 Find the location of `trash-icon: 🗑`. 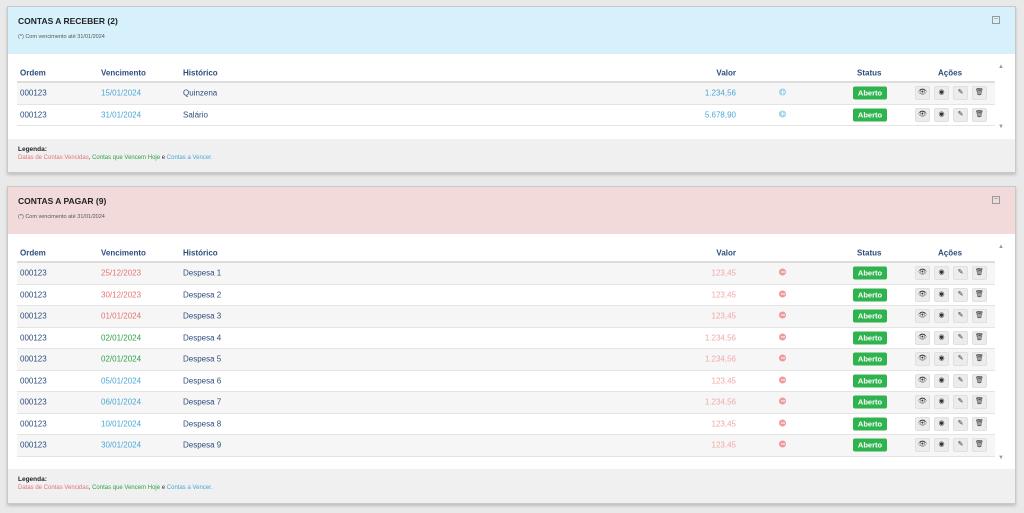

trash-icon: 🗑 is located at coordinates (979, 294).